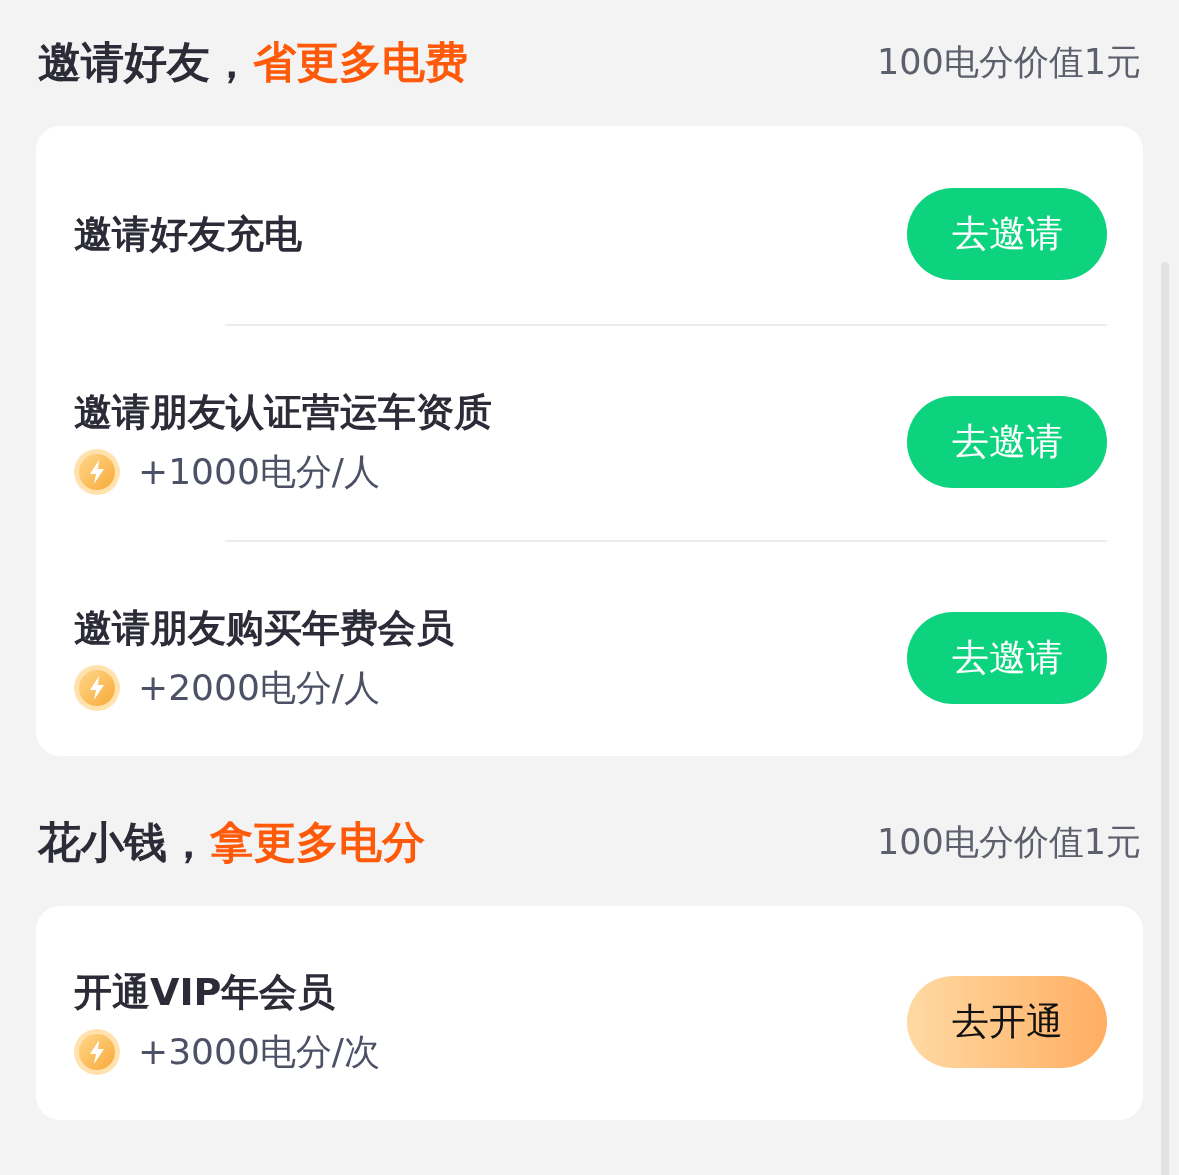 The height and width of the screenshot is (1175, 1179). I want to click on task-title: 开通VIP年会员, so click(205, 992).